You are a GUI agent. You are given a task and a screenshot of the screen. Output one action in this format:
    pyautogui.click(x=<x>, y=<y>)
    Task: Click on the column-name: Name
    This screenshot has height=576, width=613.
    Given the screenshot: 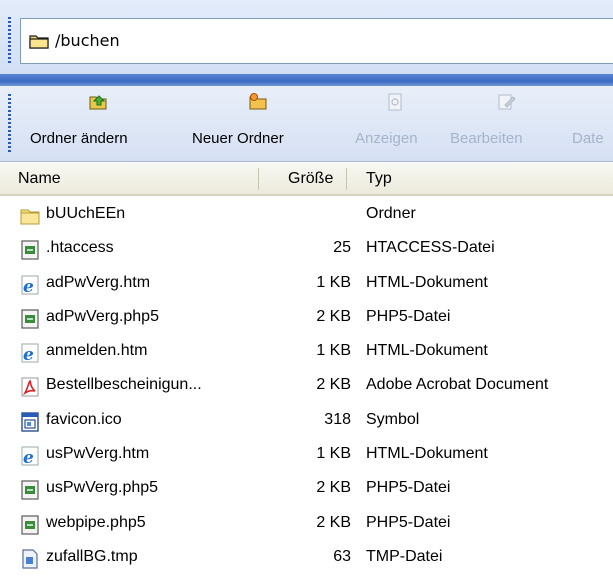 What is the action you would take?
    pyautogui.click(x=39, y=179)
    